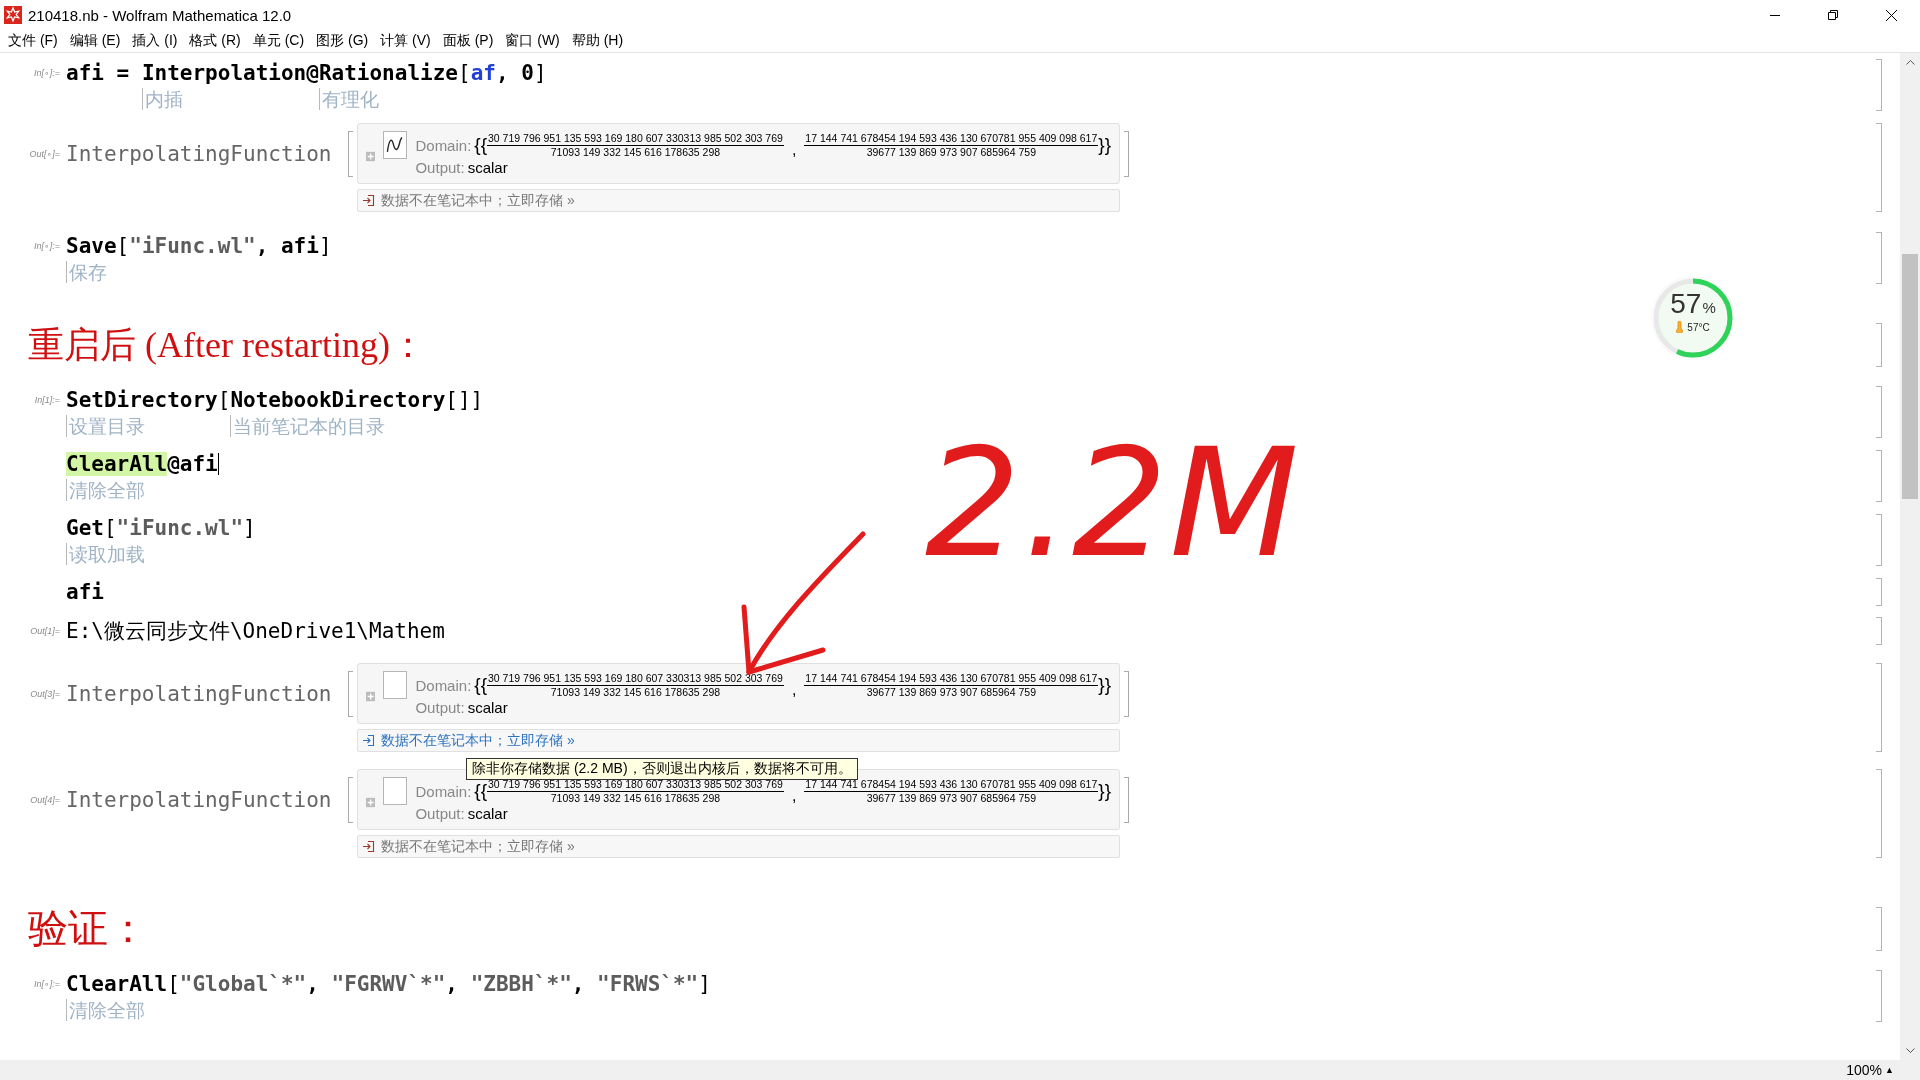  I want to click on scroll-thumb, so click(1910, 376).